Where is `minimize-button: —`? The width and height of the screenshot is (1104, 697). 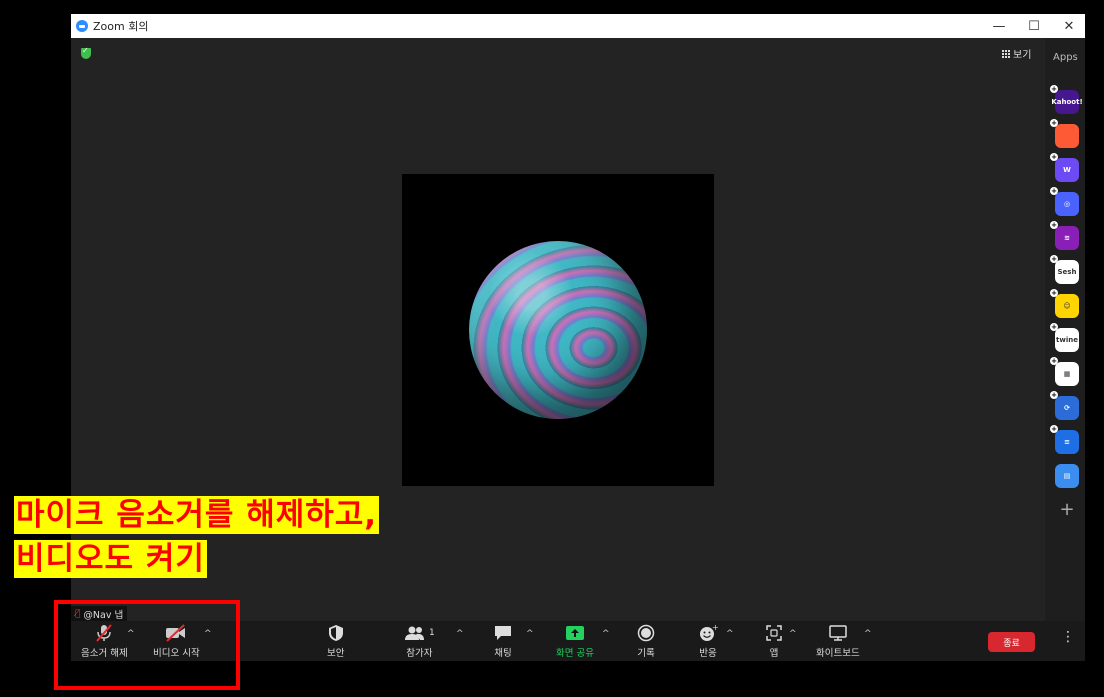
minimize-button: — is located at coordinates (999, 26).